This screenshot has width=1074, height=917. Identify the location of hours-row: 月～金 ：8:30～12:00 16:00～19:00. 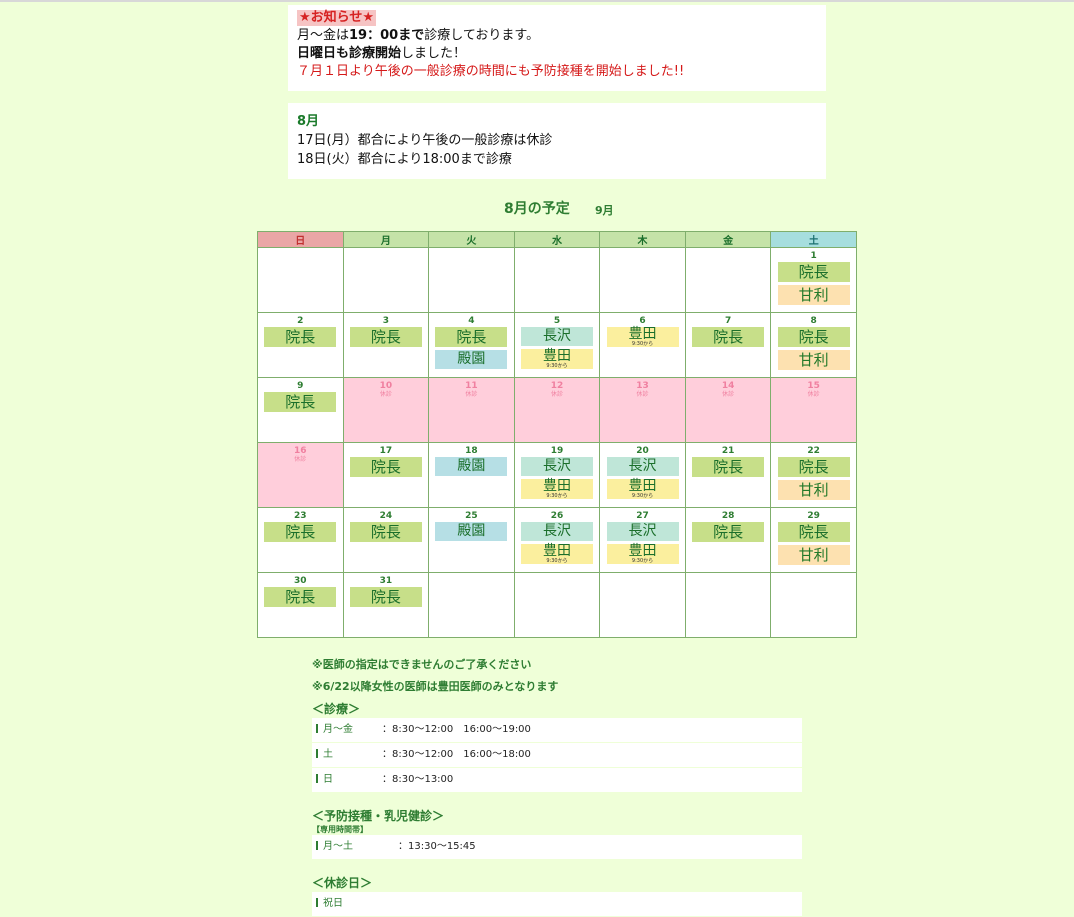
(557, 730).